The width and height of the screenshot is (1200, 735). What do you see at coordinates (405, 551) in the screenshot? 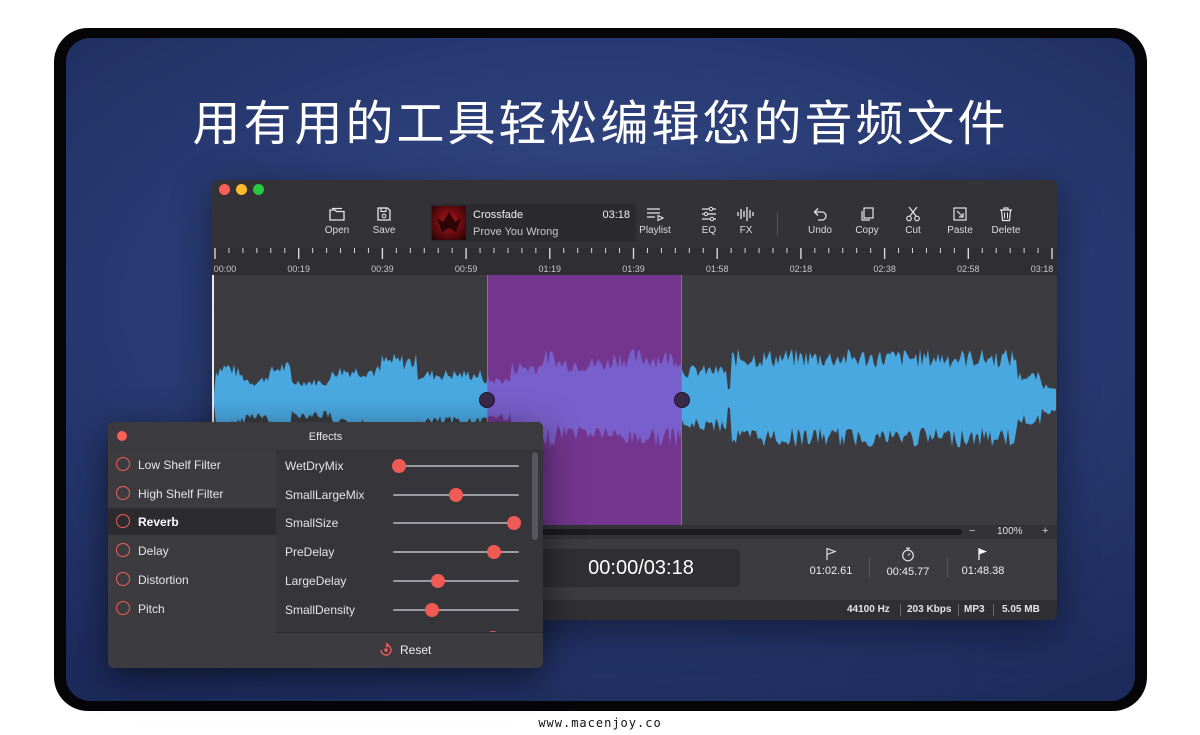
I see `param-row-predelay: PreDelay` at bounding box center [405, 551].